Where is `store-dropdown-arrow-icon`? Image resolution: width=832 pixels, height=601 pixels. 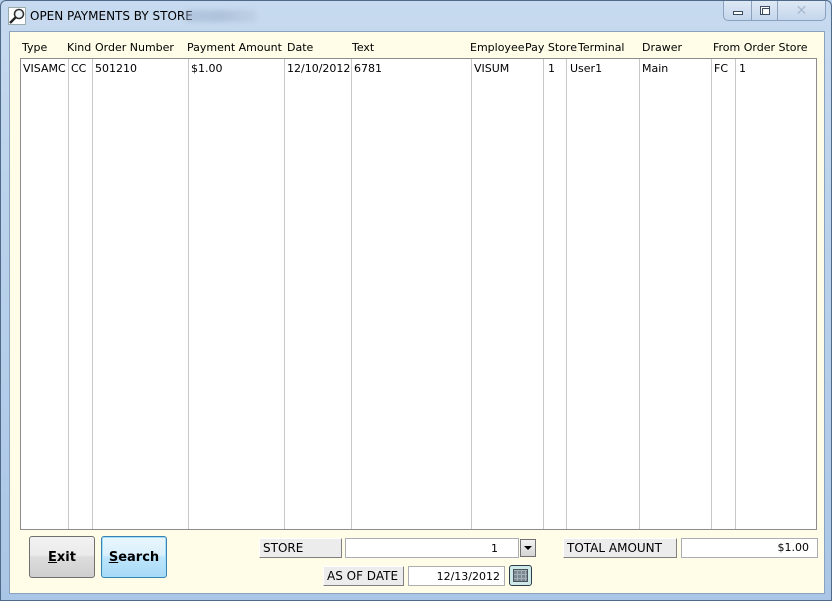
store-dropdown-arrow-icon is located at coordinates (528, 548).